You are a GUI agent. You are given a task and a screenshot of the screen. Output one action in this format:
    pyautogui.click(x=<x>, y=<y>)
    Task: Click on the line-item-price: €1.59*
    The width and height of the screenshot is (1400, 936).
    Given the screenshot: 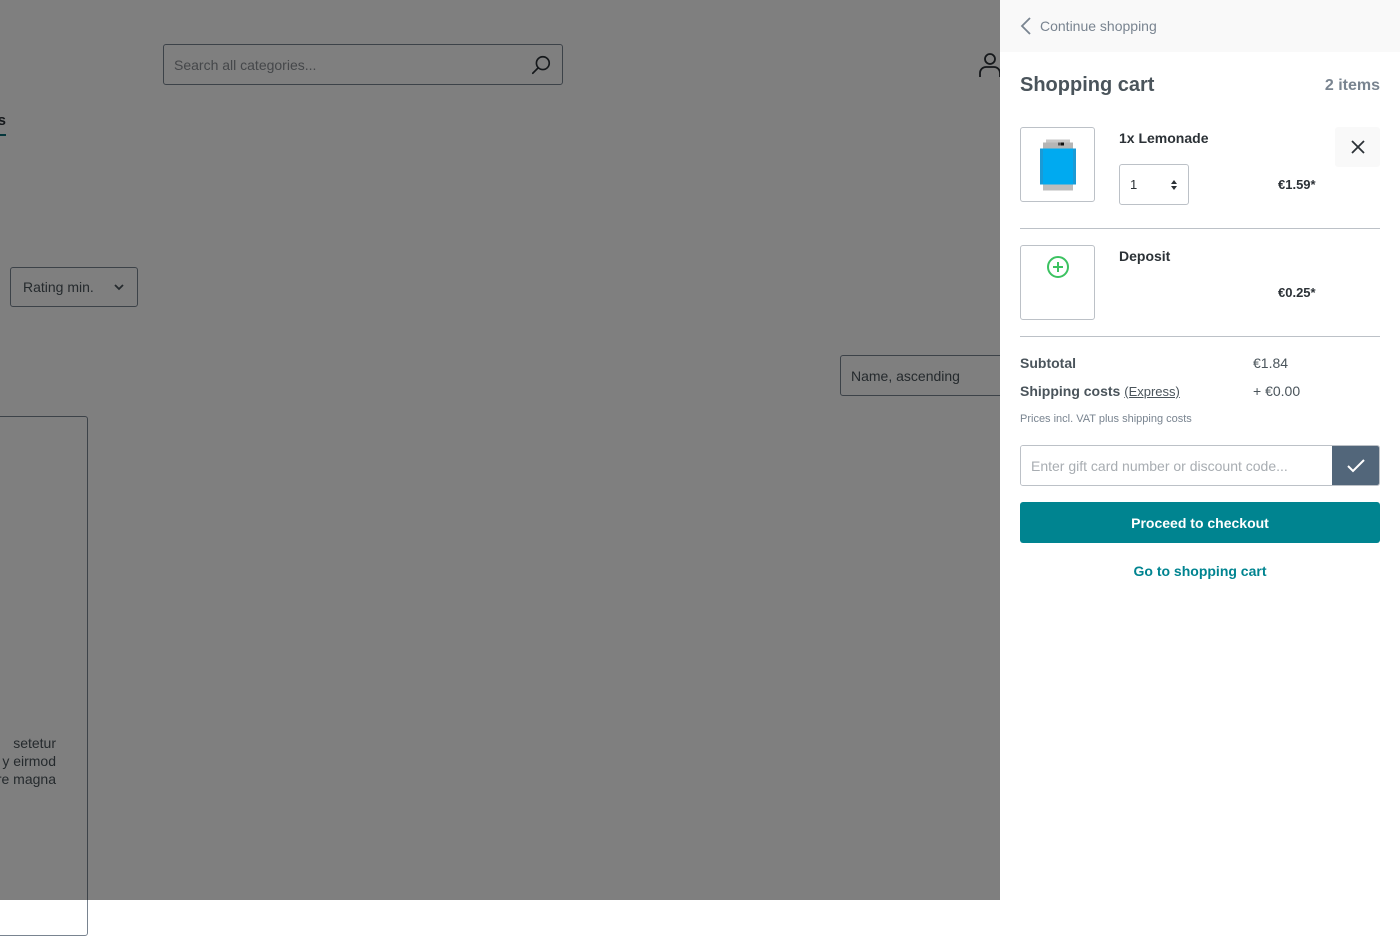 What is the action you would take?
    pyautogui.click(x=1297, y=184)
    